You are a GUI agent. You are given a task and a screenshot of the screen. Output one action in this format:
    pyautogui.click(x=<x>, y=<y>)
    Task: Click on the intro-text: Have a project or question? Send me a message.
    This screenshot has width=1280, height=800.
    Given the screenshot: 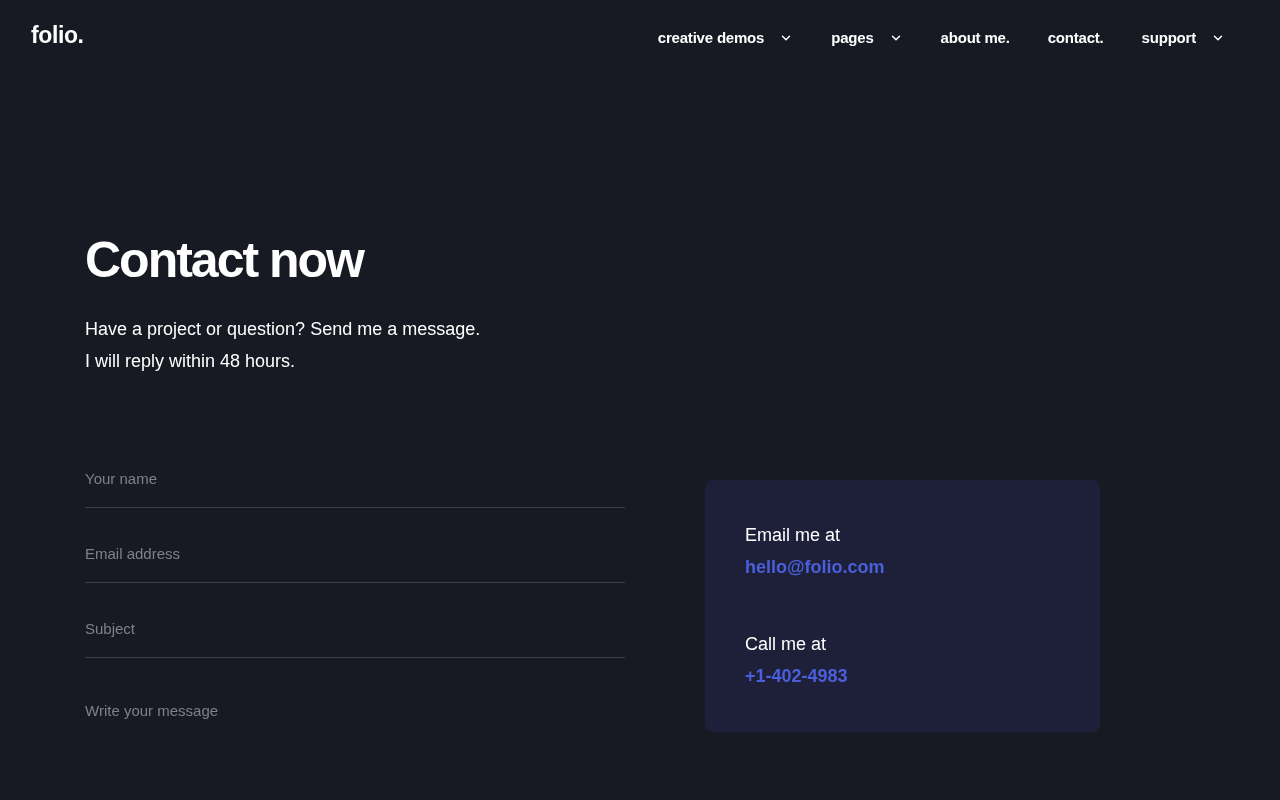 What is the action you would take?
    pyautogui.click(x=283, y=329)
    